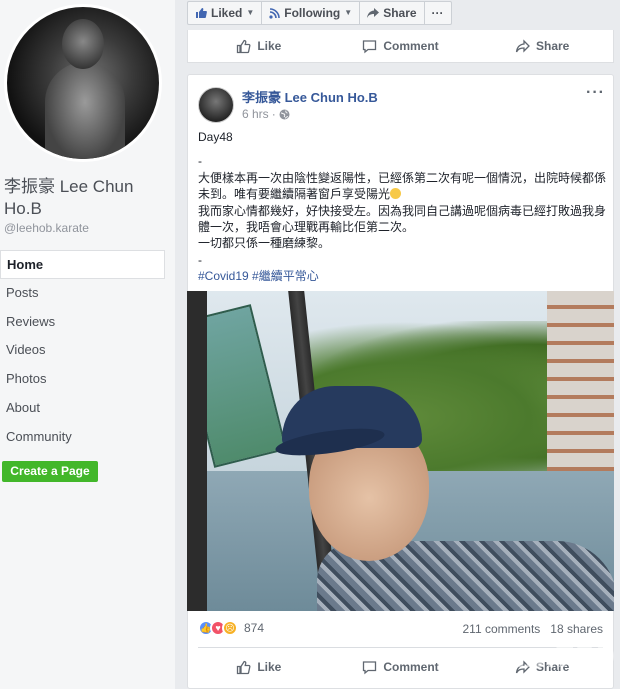  I want to click on profile-picture, so click(83, 83).